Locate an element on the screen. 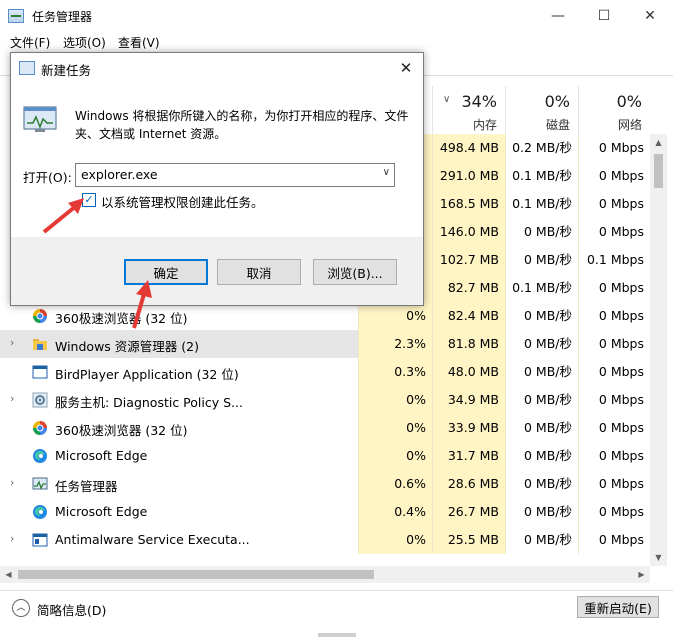 The height and width of the screenshot is (637, 673). admin-checkbox-label: 以系统管理权限创建此任务。 is located at coordinates (182, 201).